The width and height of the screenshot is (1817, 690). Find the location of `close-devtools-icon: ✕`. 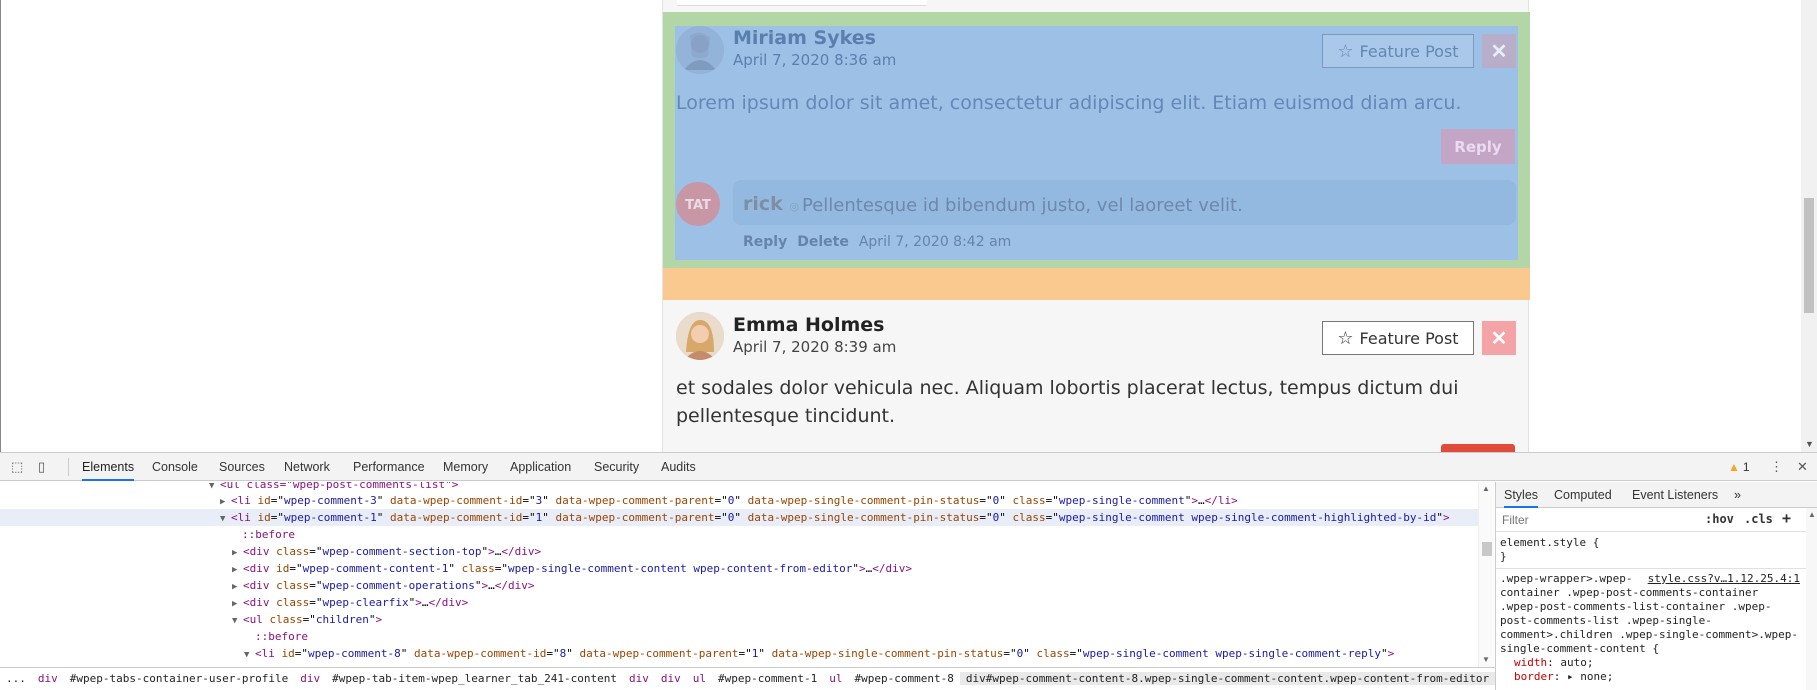

close-devtools-icon: ✕ is located at coordinates (1802, 467).